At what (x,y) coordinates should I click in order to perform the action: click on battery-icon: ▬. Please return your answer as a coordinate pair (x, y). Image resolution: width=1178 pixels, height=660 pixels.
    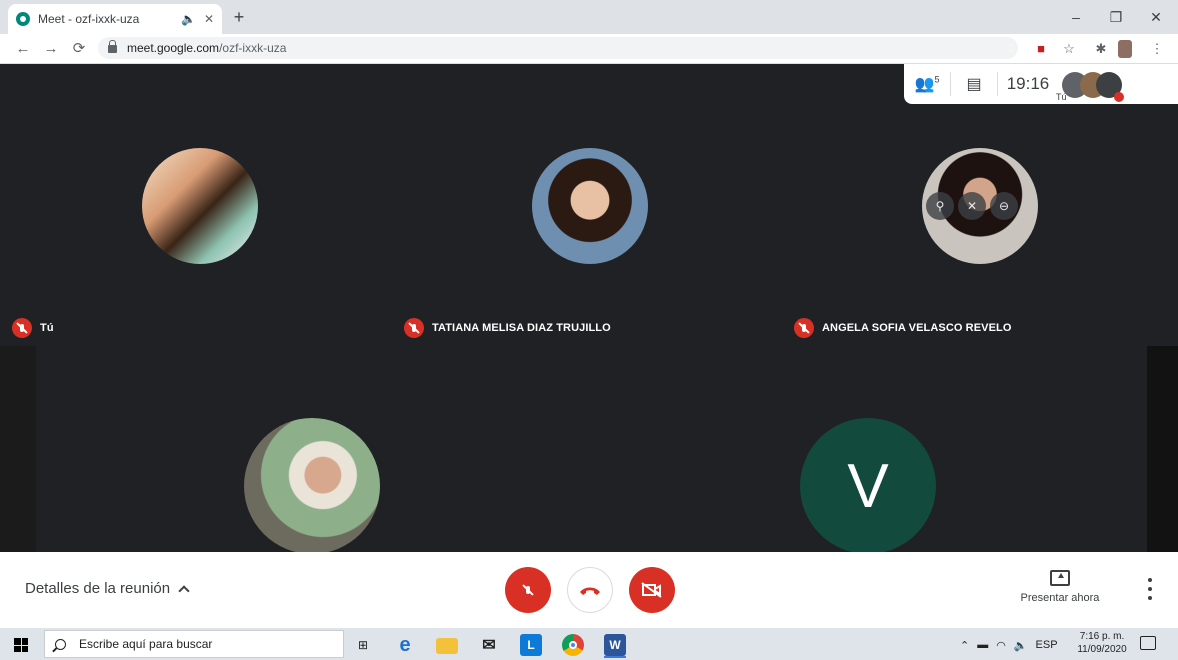
    Looking at the image, I should click on (982, 645).